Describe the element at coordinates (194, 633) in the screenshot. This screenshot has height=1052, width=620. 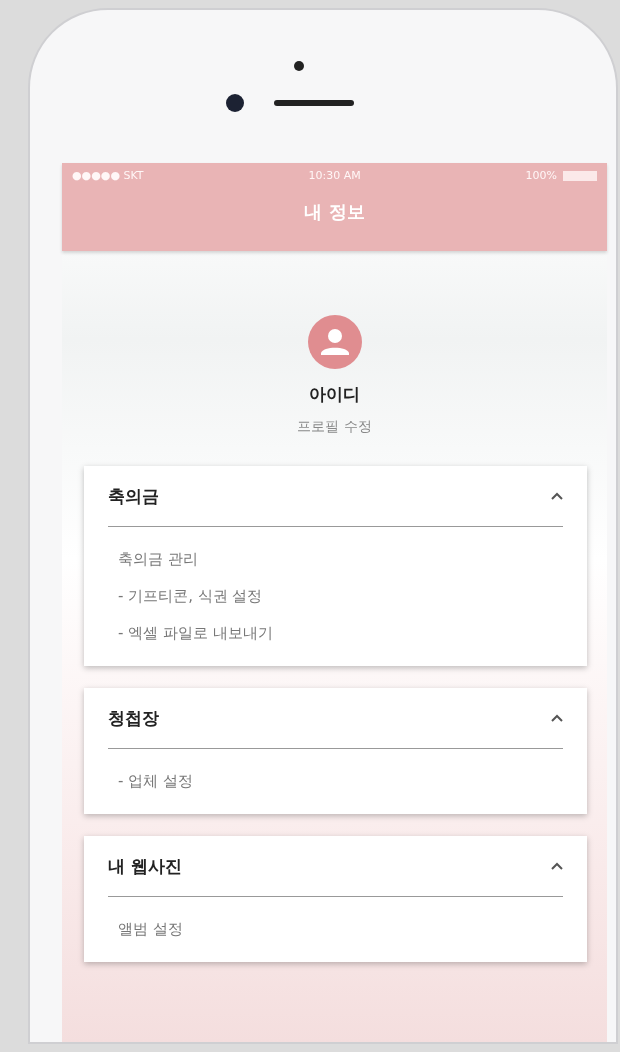
I see `menu-item: - 엑셀 파일로 내보내기` at that location.